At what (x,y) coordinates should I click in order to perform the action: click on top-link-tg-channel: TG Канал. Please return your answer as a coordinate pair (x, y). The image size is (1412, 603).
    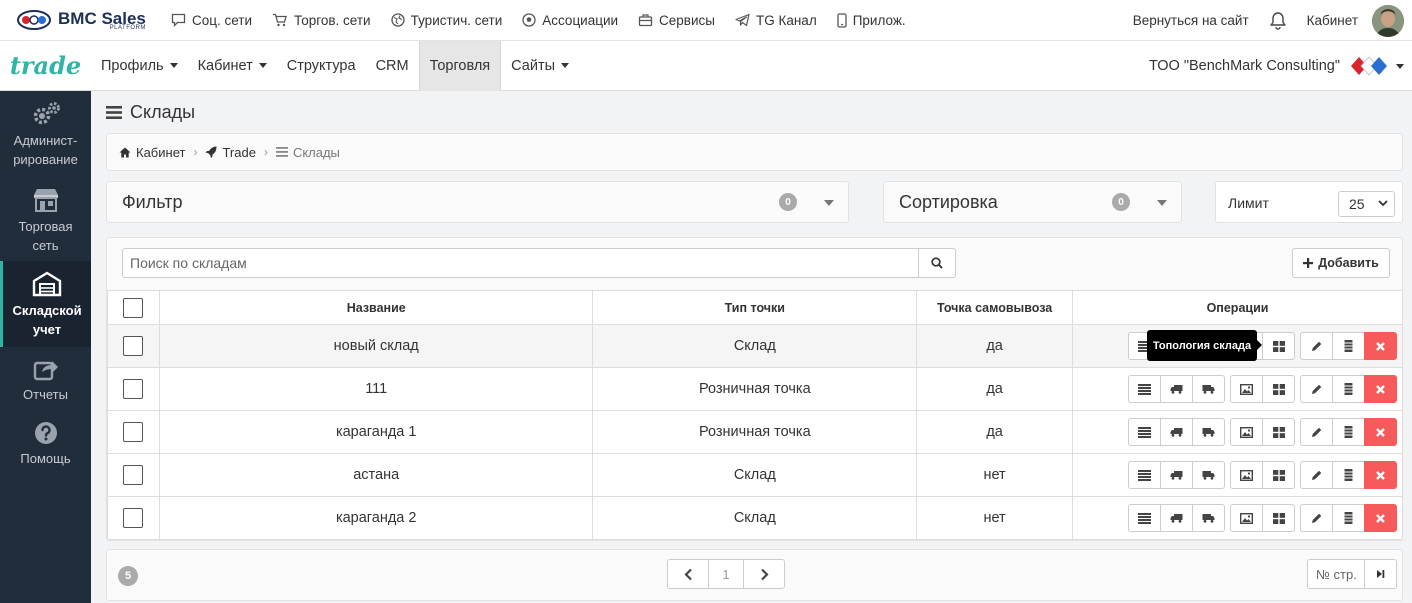
    Looking at the image, I should click on (776, 20).